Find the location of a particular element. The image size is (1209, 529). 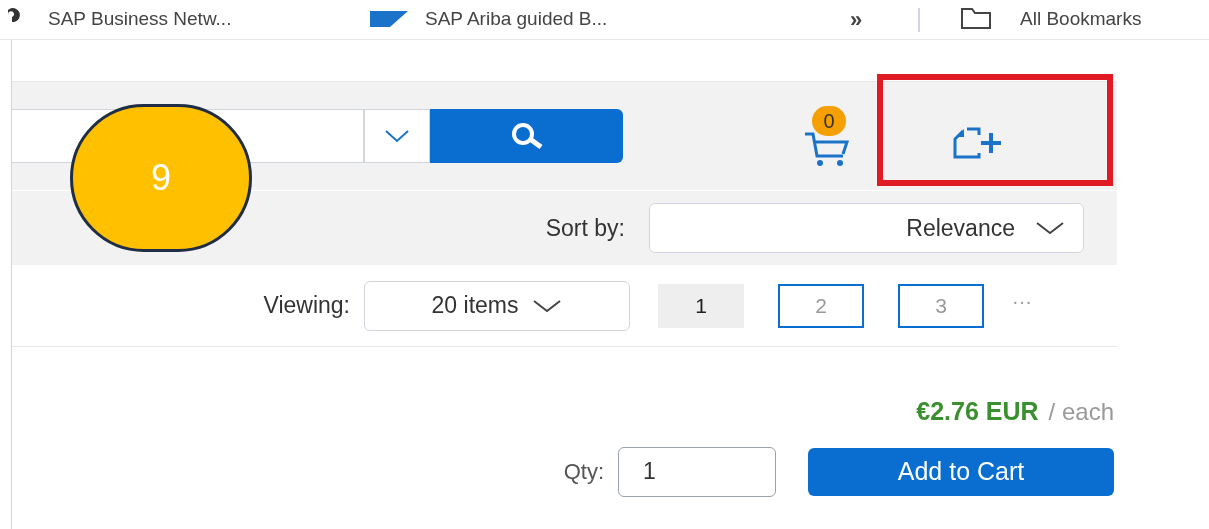

page-button: 1 is located at coordinates (701, 305).